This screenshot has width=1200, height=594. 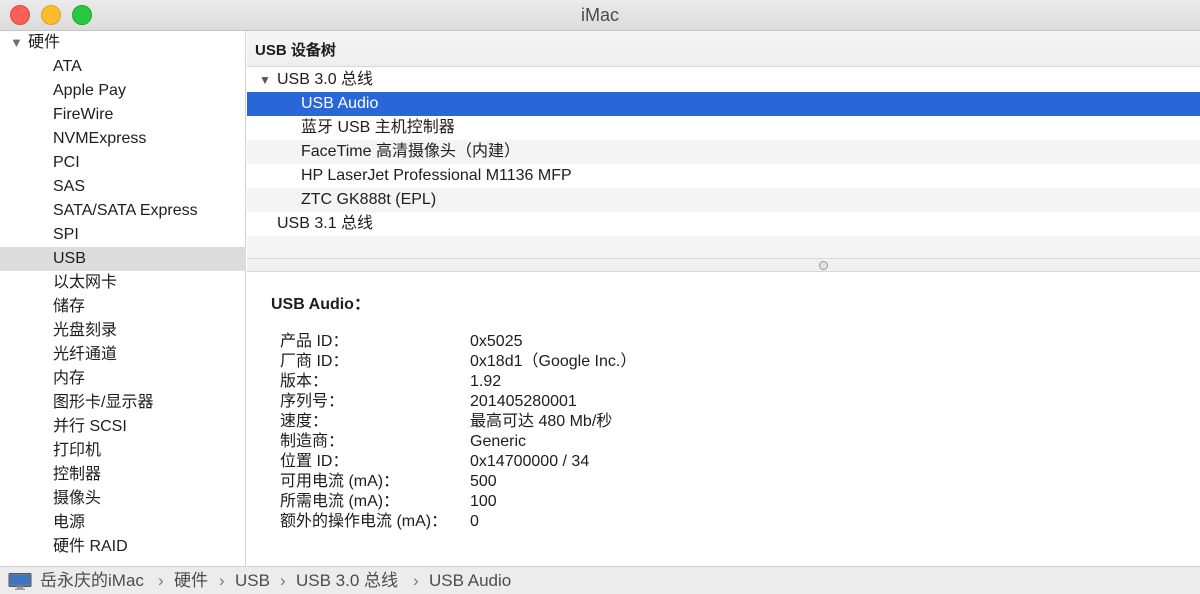 I want to click on sidebar-item: 图形卡/显示器, so click(x=123, y=403).